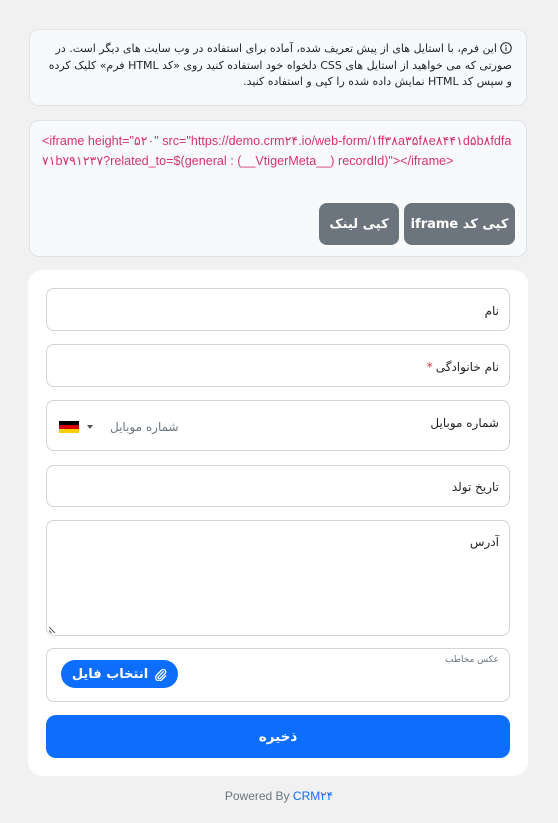 The width and height of the screenshot is (558, 823). I want to click on contact-photo-label: عکس مخاطب, so click(471, 660).